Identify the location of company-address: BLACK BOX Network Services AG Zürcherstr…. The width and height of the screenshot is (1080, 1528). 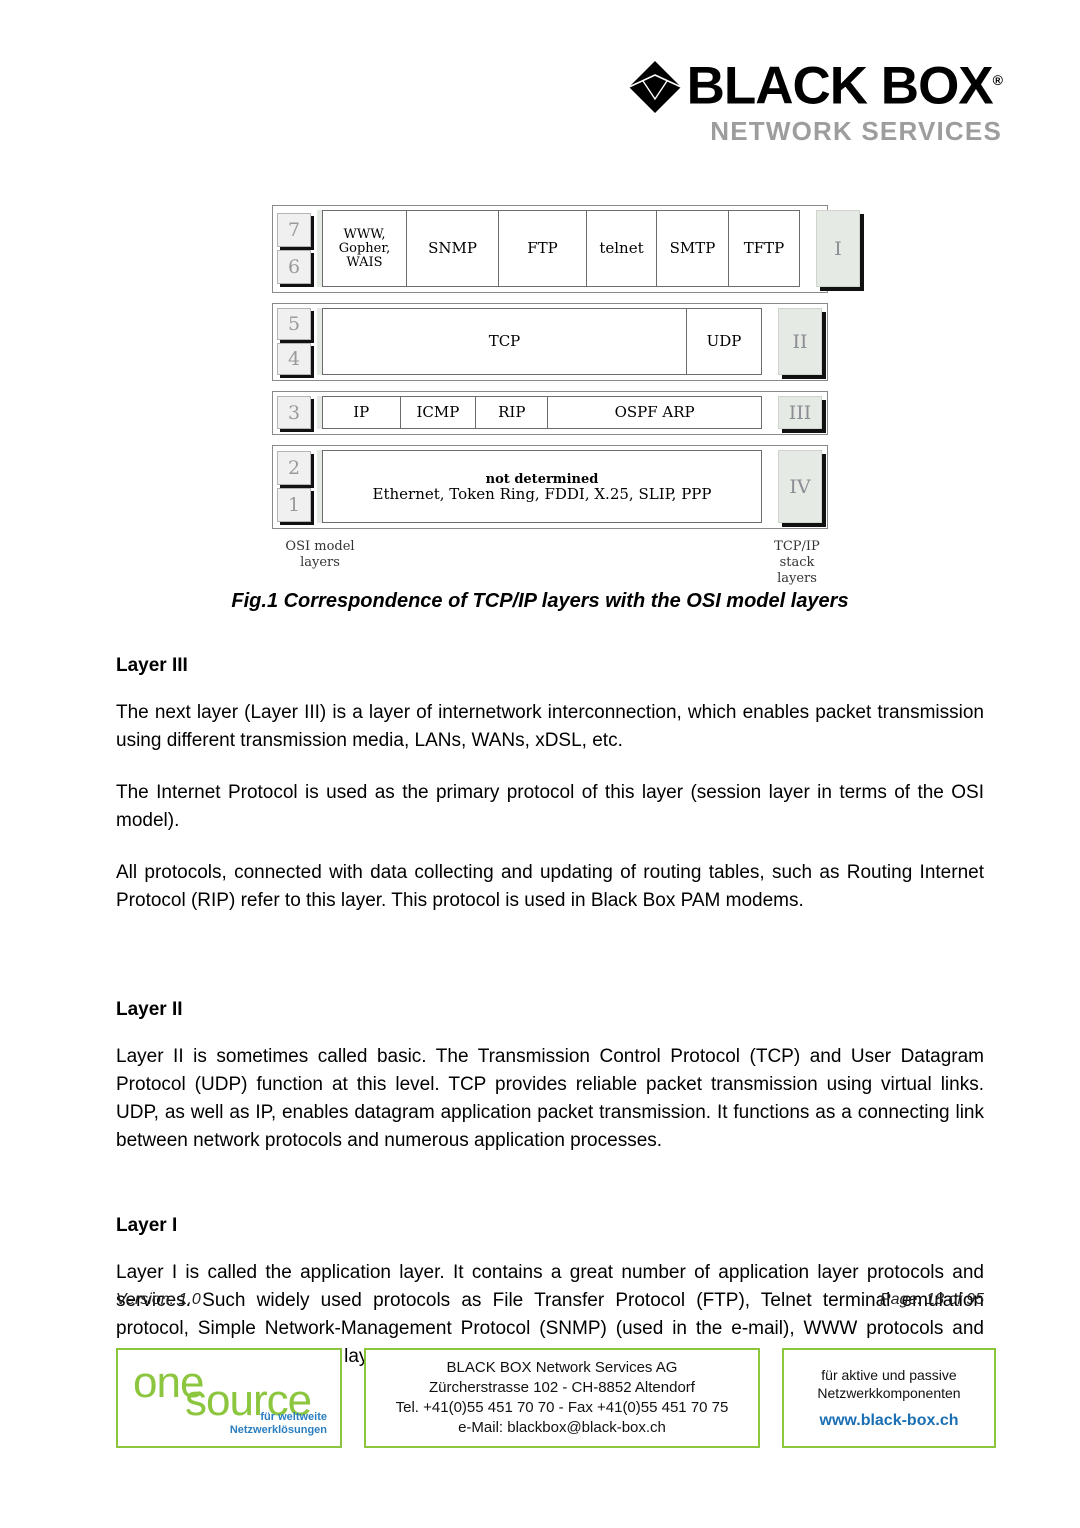
(562, 1398).